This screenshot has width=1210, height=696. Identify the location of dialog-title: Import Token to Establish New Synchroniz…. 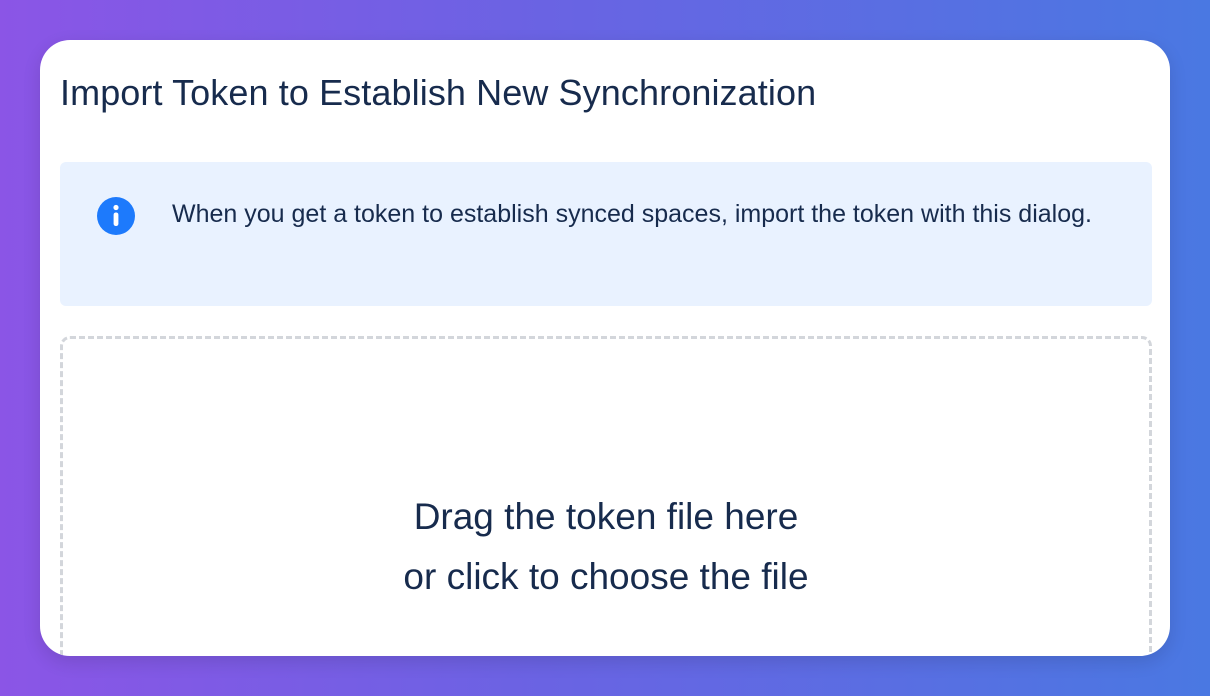
(438, 92).